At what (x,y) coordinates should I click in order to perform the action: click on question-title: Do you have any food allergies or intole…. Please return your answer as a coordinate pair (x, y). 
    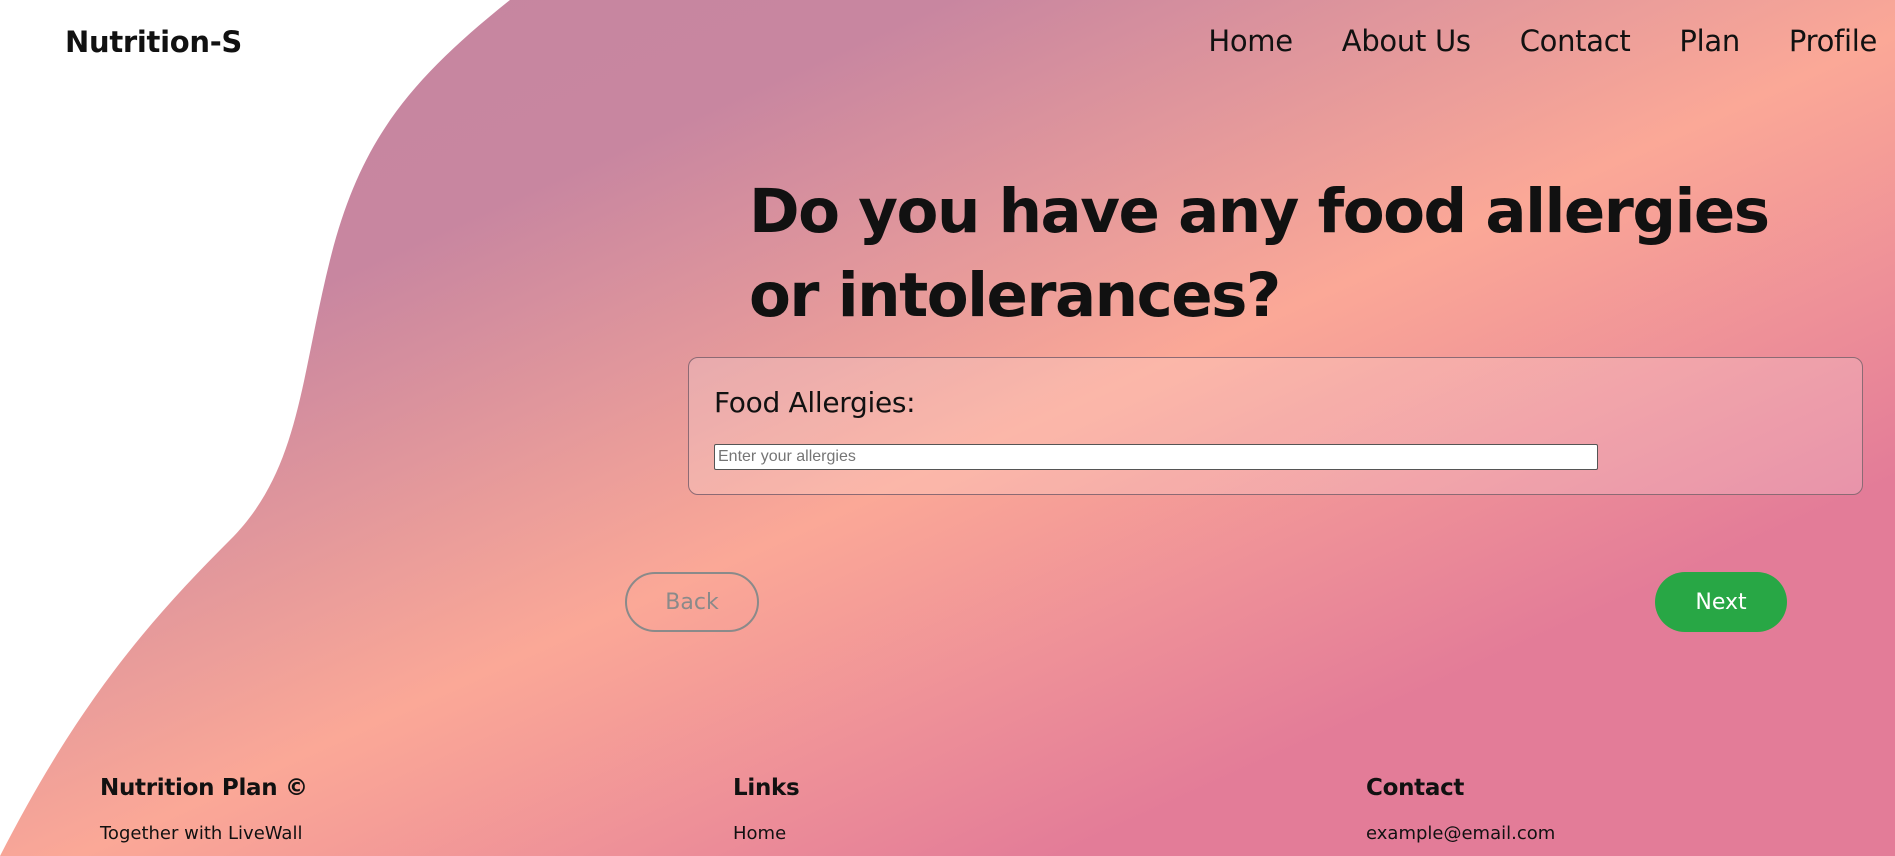
    Looking at the image, I should click on (1259, 253).